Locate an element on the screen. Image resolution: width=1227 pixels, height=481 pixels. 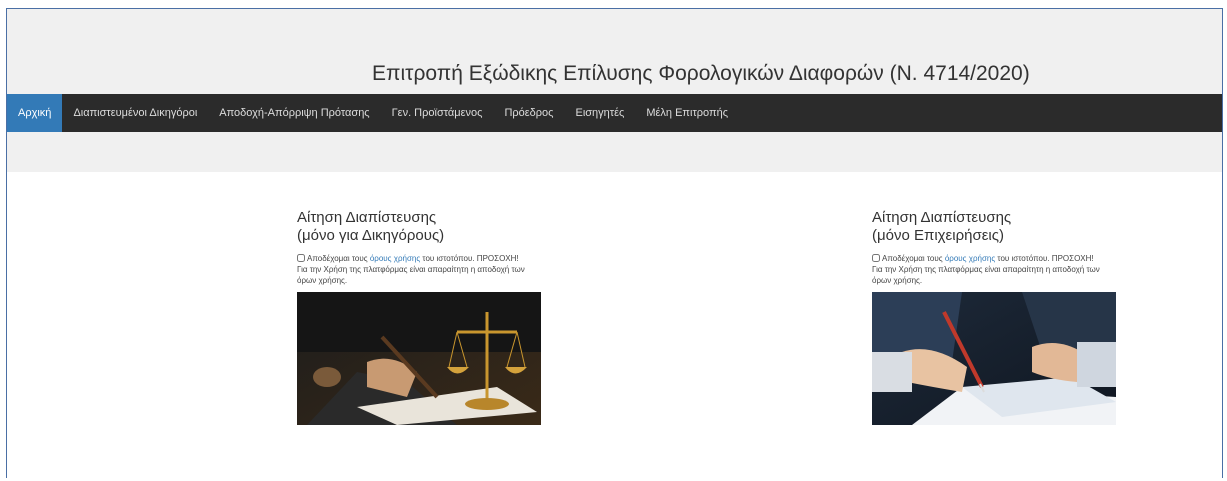
lawyer-scales-image is located at coordinates (419, 358).